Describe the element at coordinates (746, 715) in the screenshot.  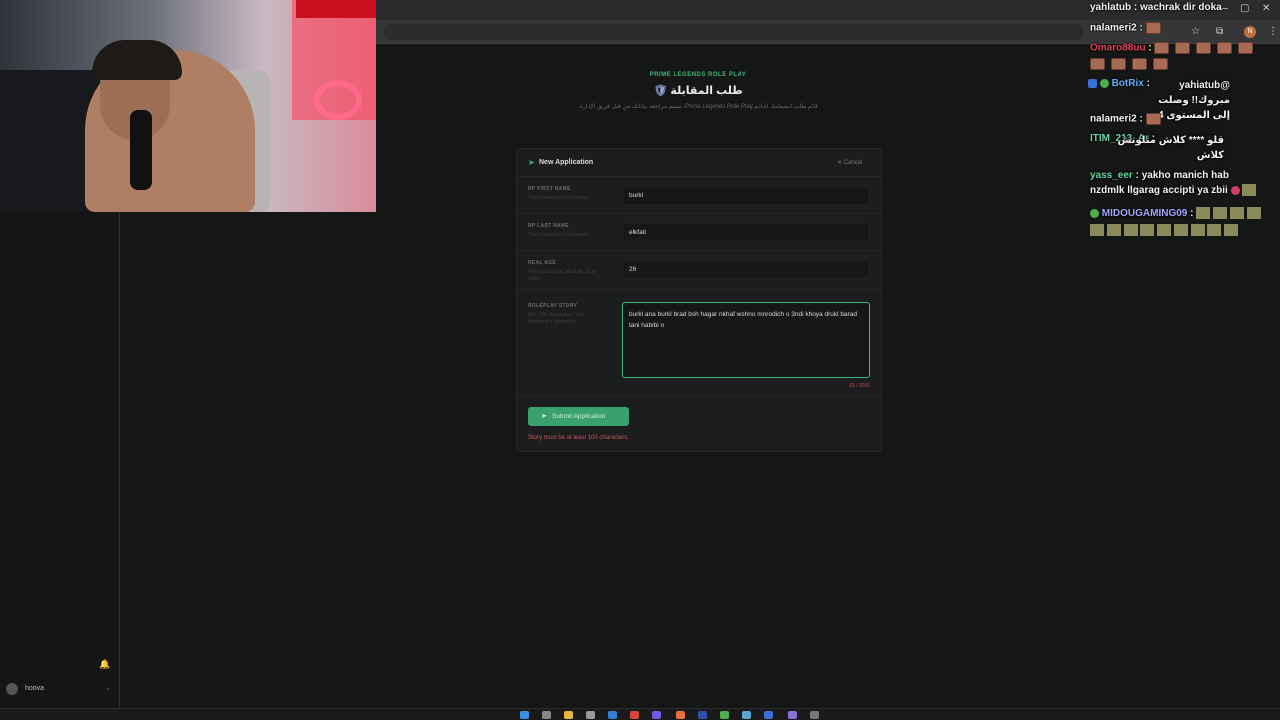
I see `steam-icon` at that location.